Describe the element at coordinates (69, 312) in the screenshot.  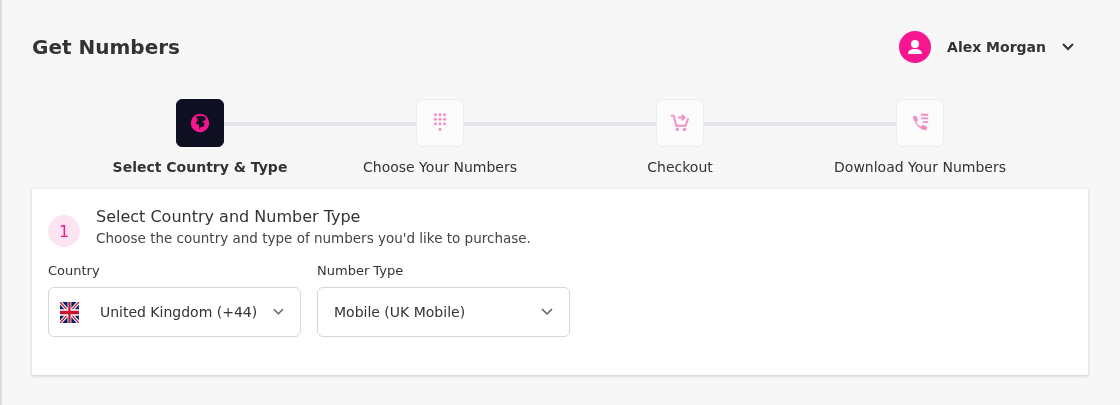
I see `flag-icon` at that location.